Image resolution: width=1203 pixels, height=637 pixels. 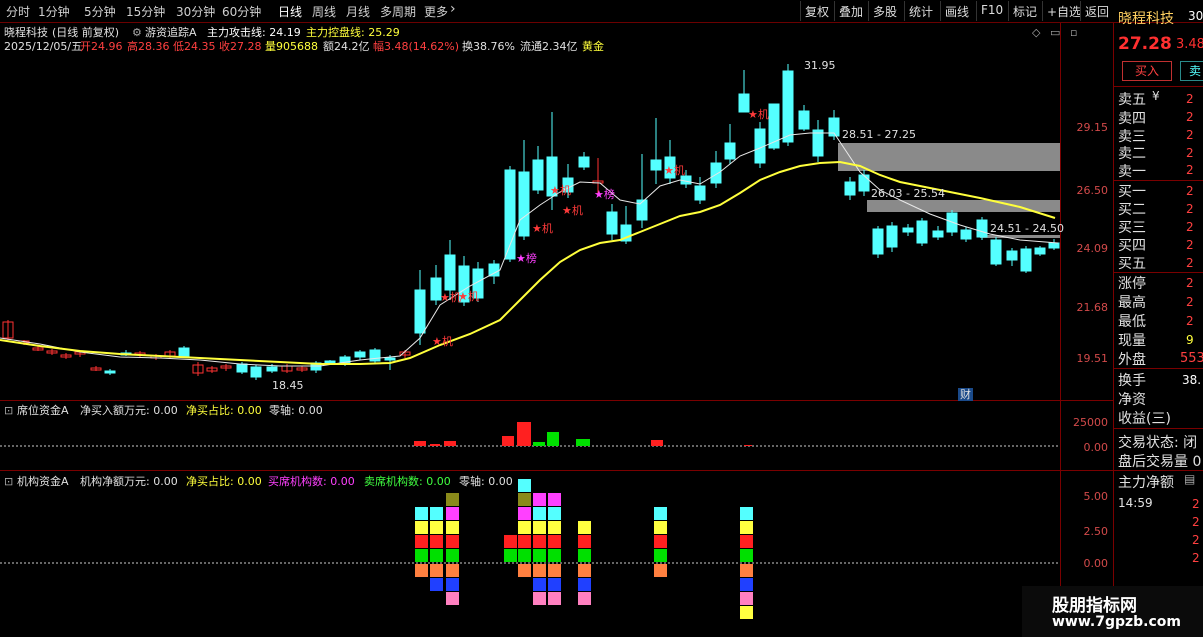 What do you see at coordinates (1145, 44) in the screenshot?
I see `side-price: 27.28` at bounding box center [1145, 44].